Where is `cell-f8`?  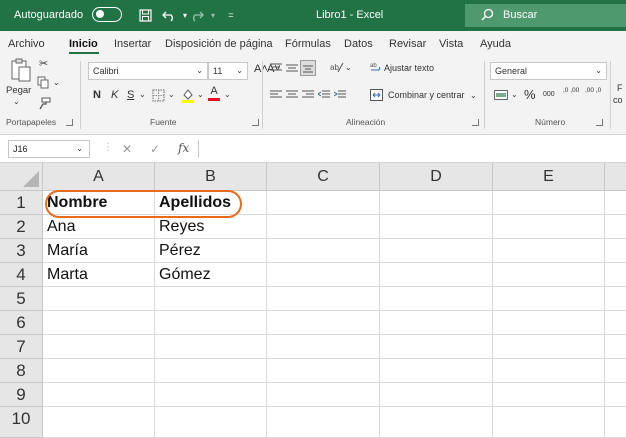
cell-f8 is located at coordinates (615, 371).